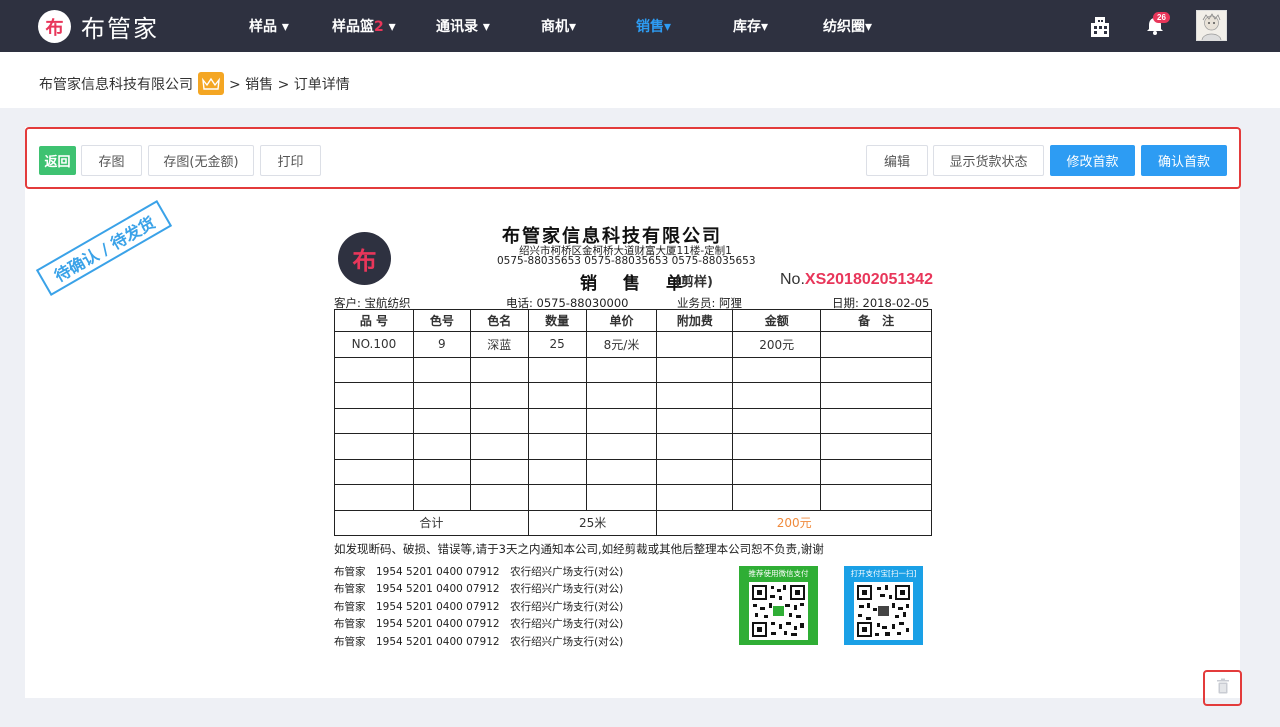  I want to click on crown-icon, so click(211, 83).